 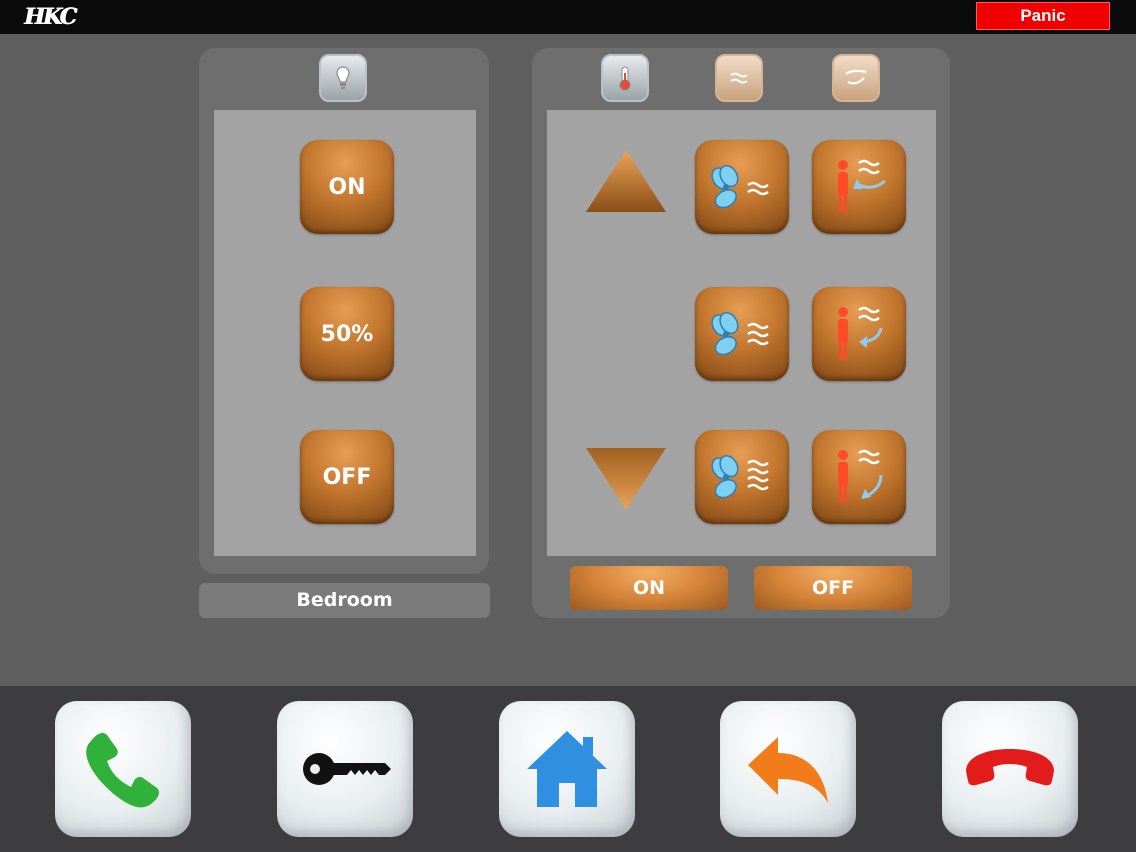 I want to click on airflow-icon, so click(x=856, y=78).